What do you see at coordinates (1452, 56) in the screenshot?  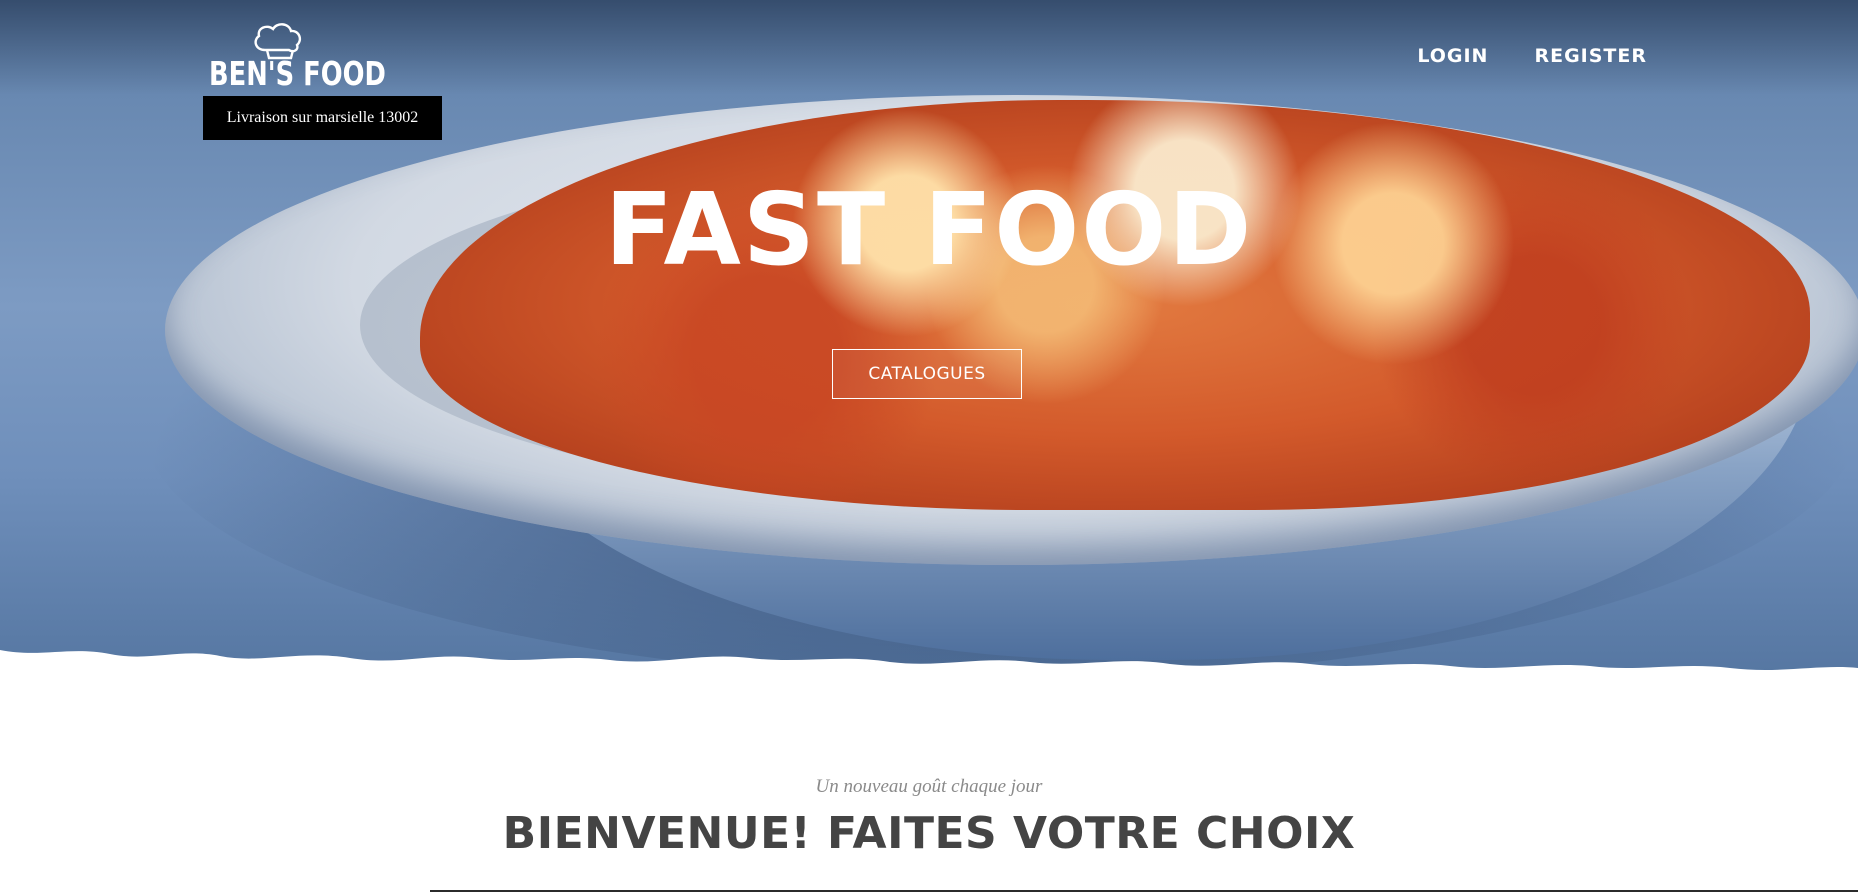 I see `login-link: LOGIN` at bounding box center [1452, 56].